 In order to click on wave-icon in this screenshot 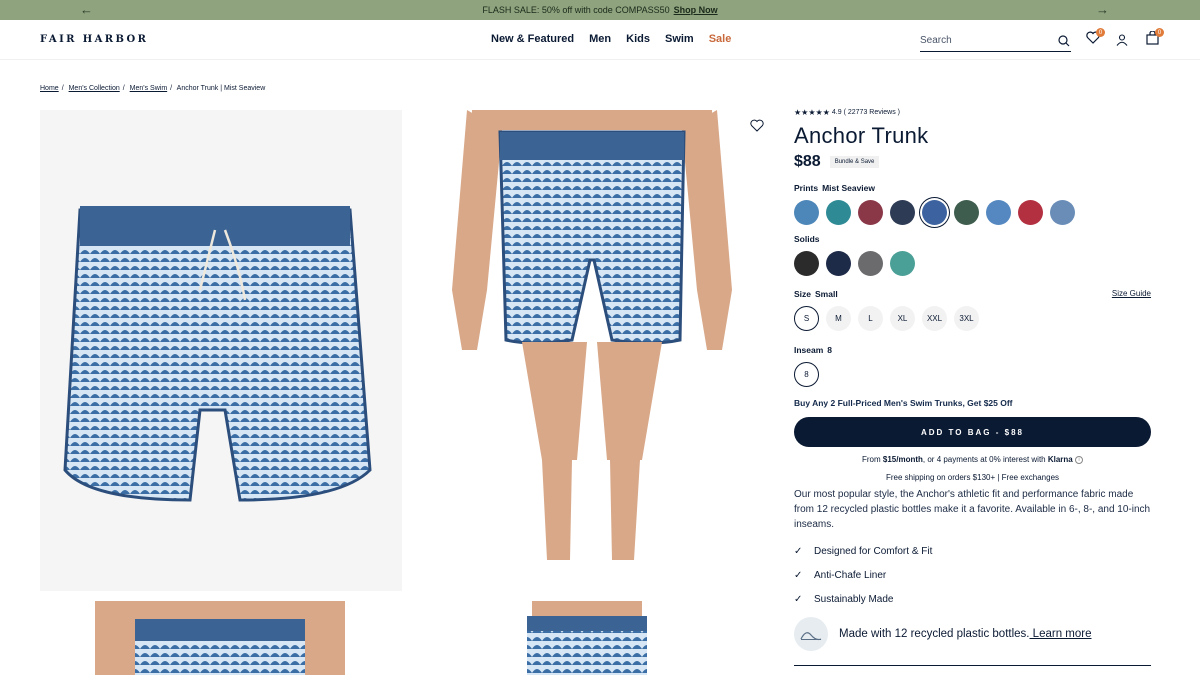, I will do `click(811, 634)`.